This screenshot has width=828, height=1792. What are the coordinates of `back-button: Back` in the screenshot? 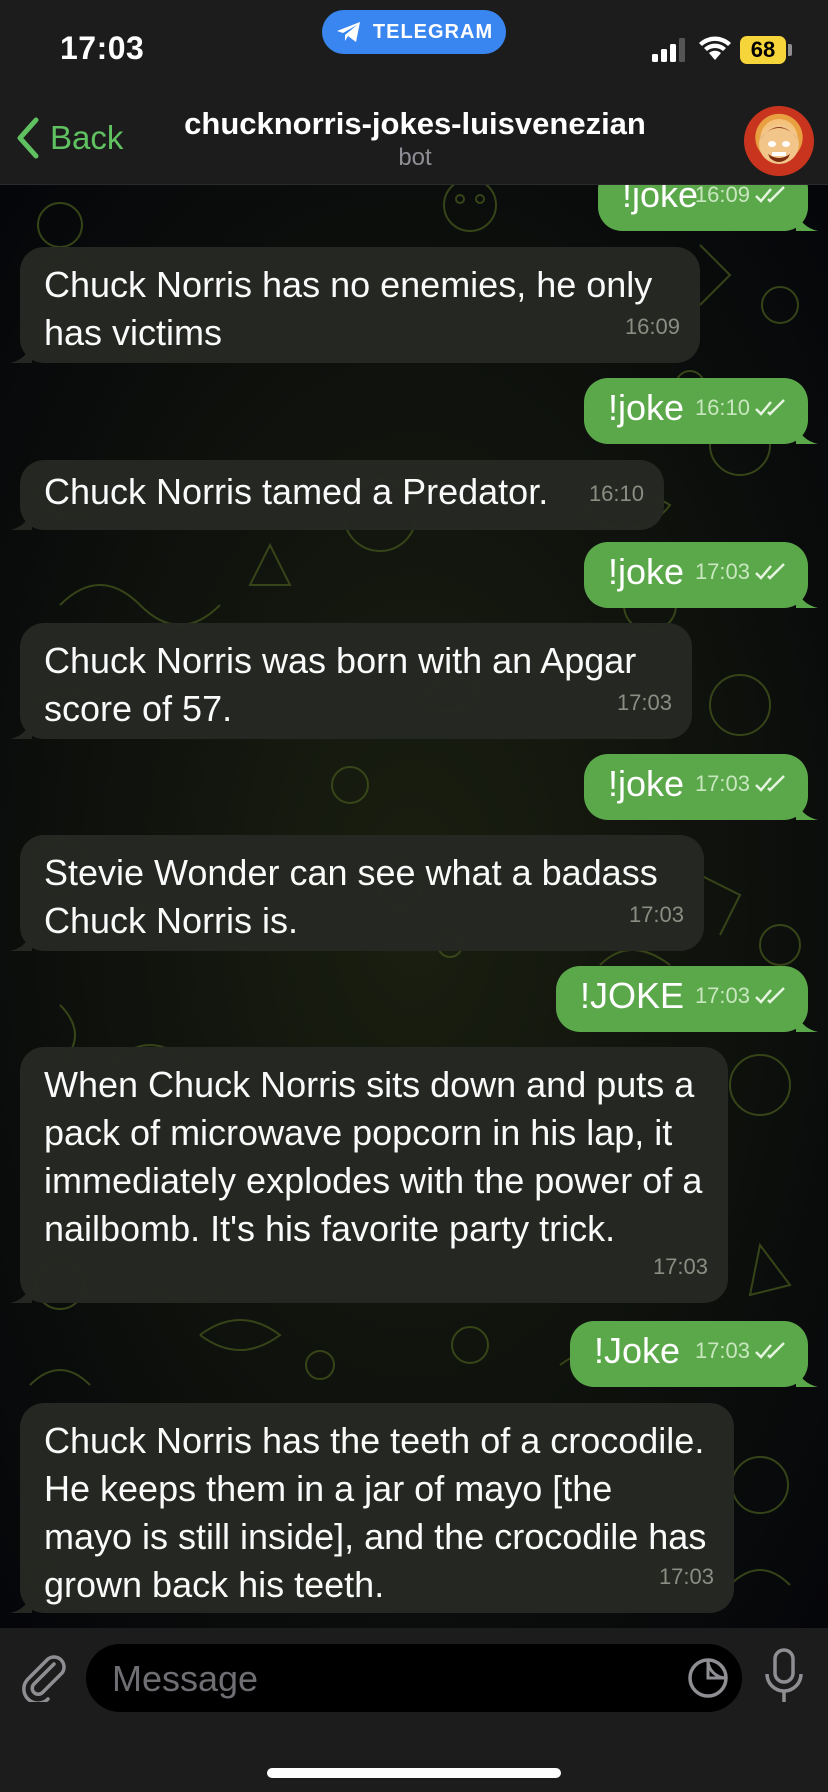 It's located at (68, 138).